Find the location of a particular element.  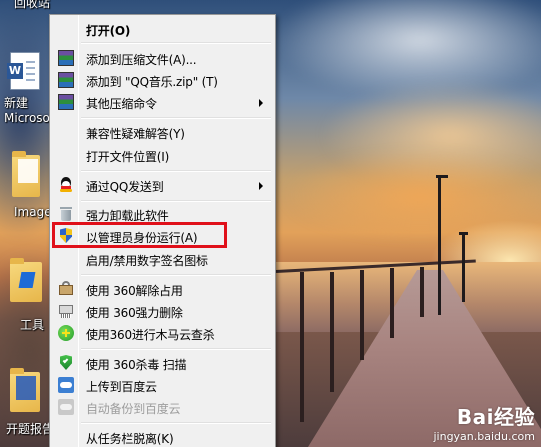

trash-can-icon is located at coordinates (66, 214).